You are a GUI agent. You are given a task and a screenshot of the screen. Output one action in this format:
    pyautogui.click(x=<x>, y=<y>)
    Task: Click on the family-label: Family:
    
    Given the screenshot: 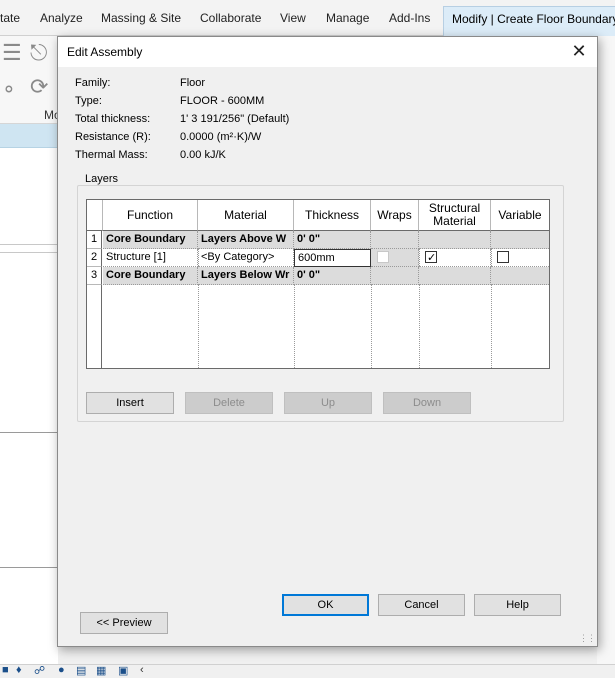 What is the action you would take?
    pyautogui.click(x=93, y=83)
    